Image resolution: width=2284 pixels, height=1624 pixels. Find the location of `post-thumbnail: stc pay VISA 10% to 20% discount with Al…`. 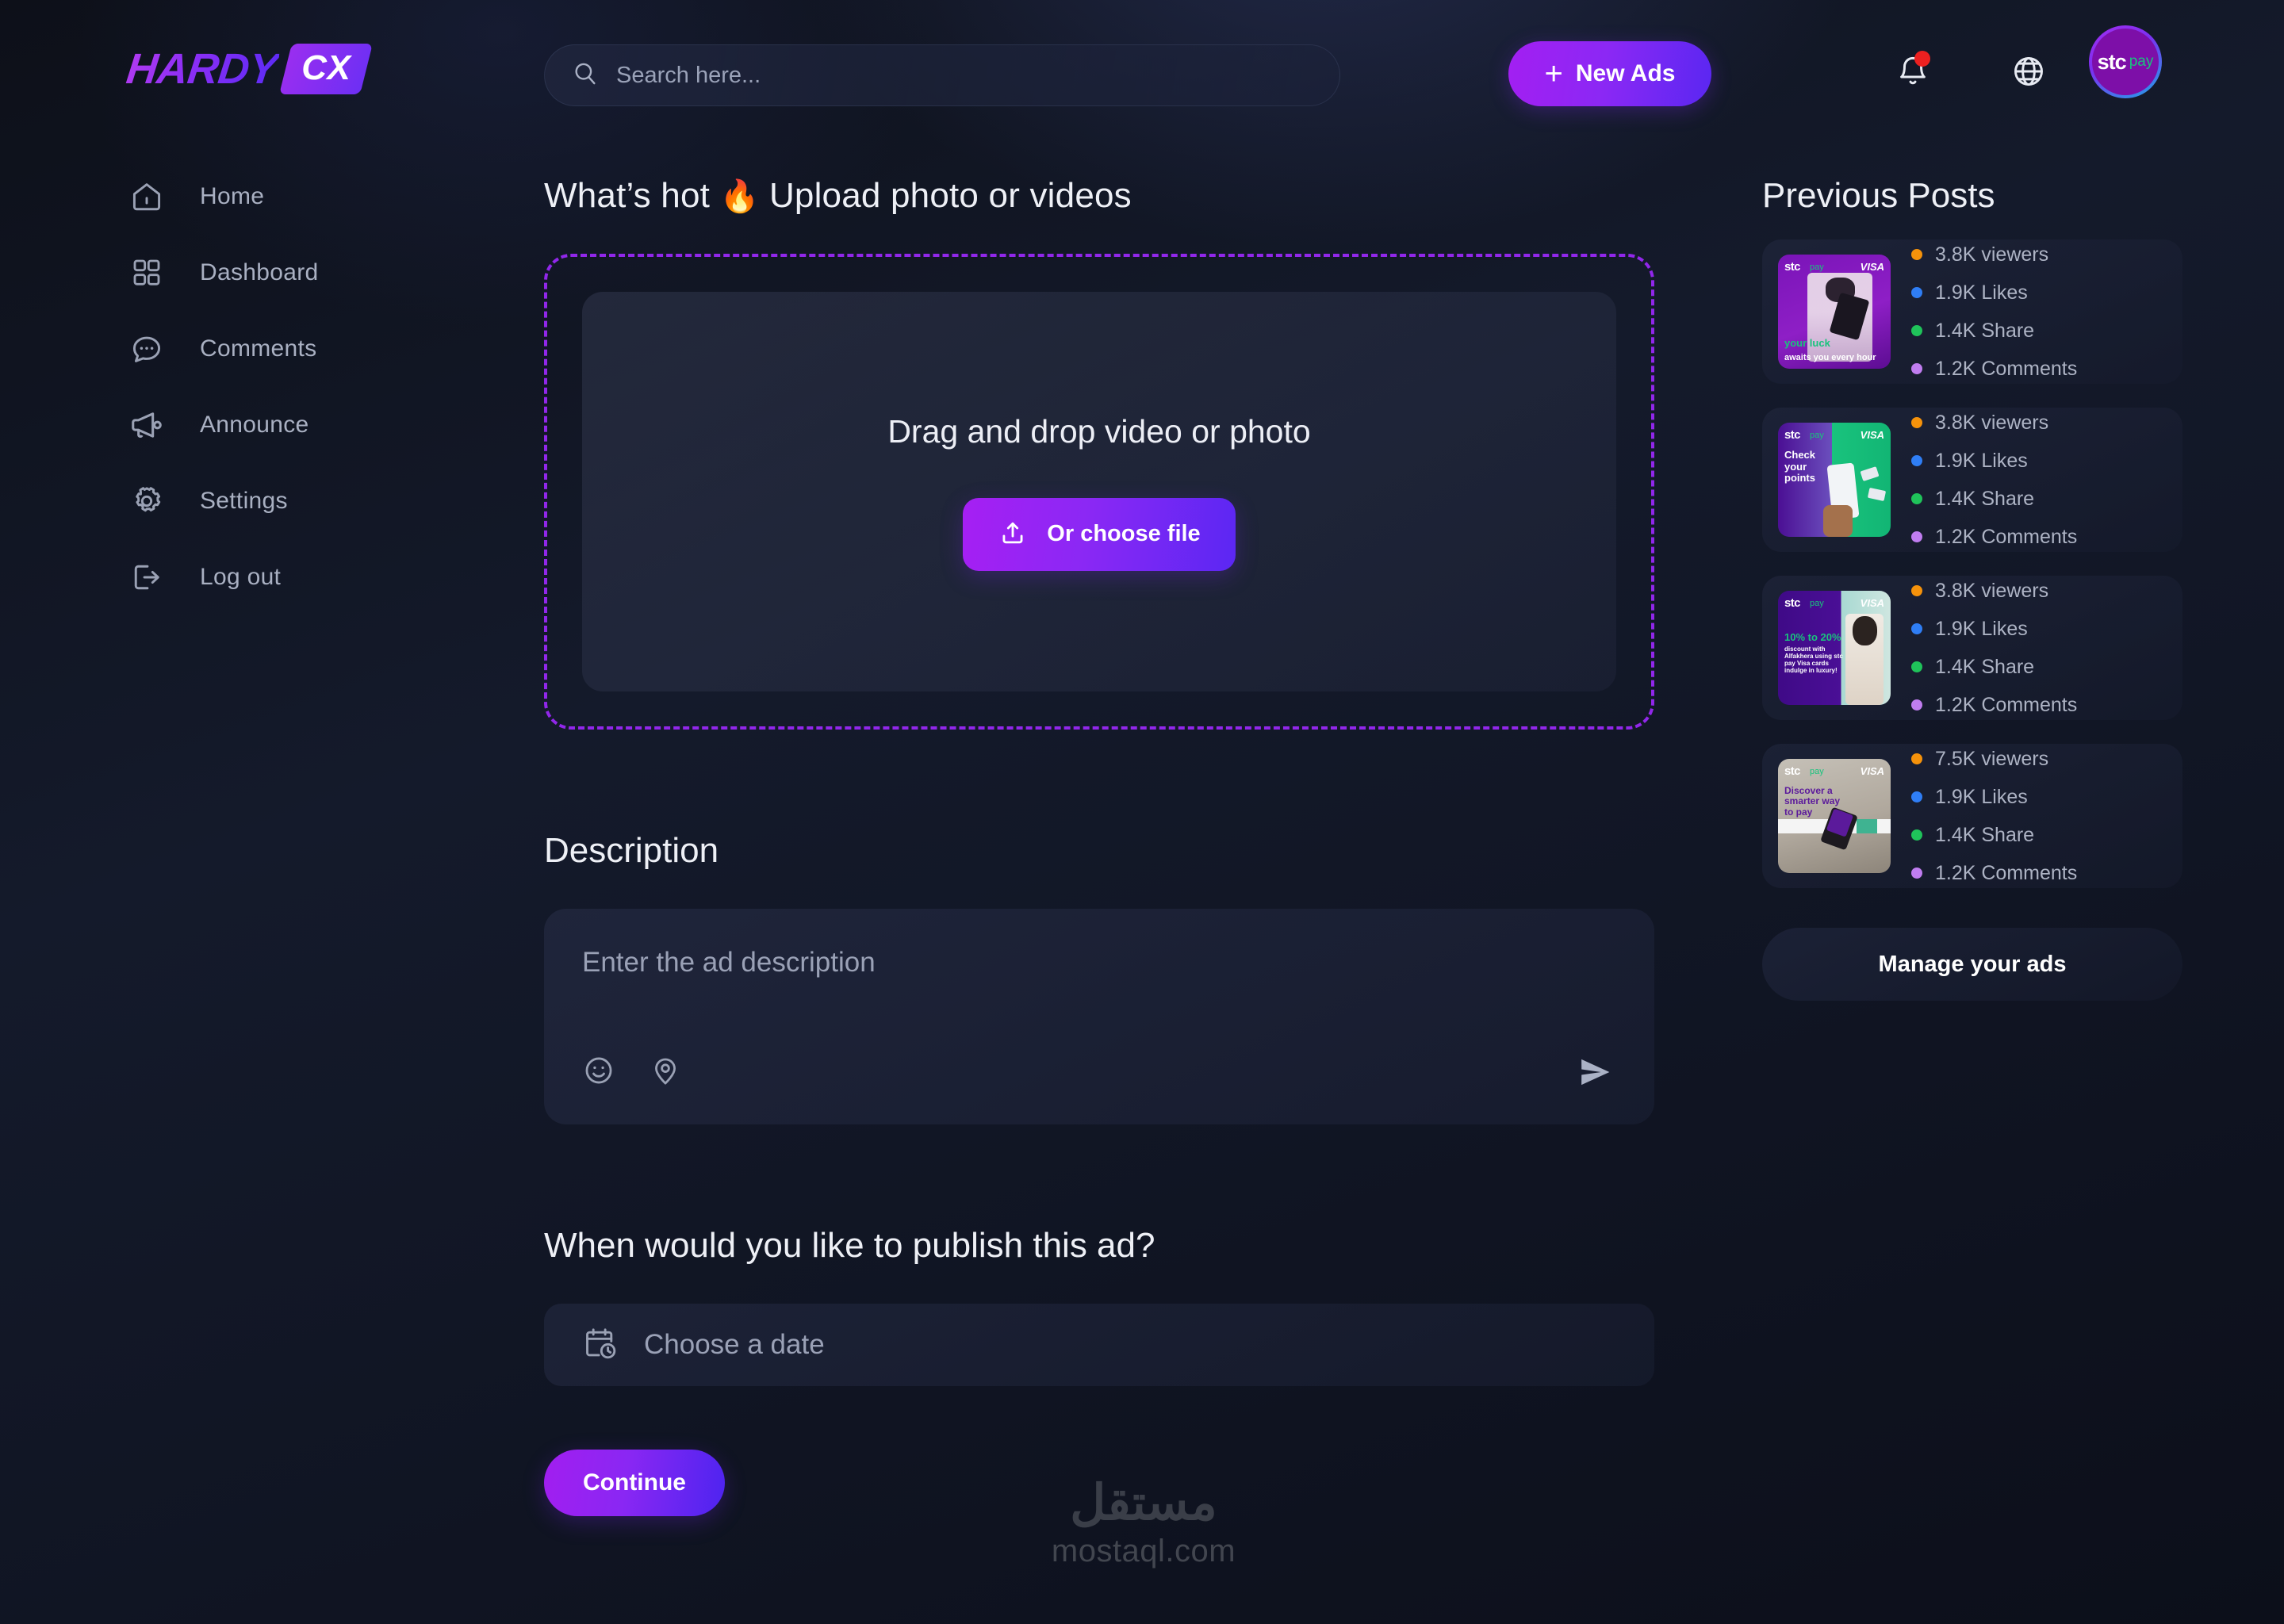

post-thumbnail: stc pay VISA 10% to 20% discount with Al… is located at coordinates (1834, 648).